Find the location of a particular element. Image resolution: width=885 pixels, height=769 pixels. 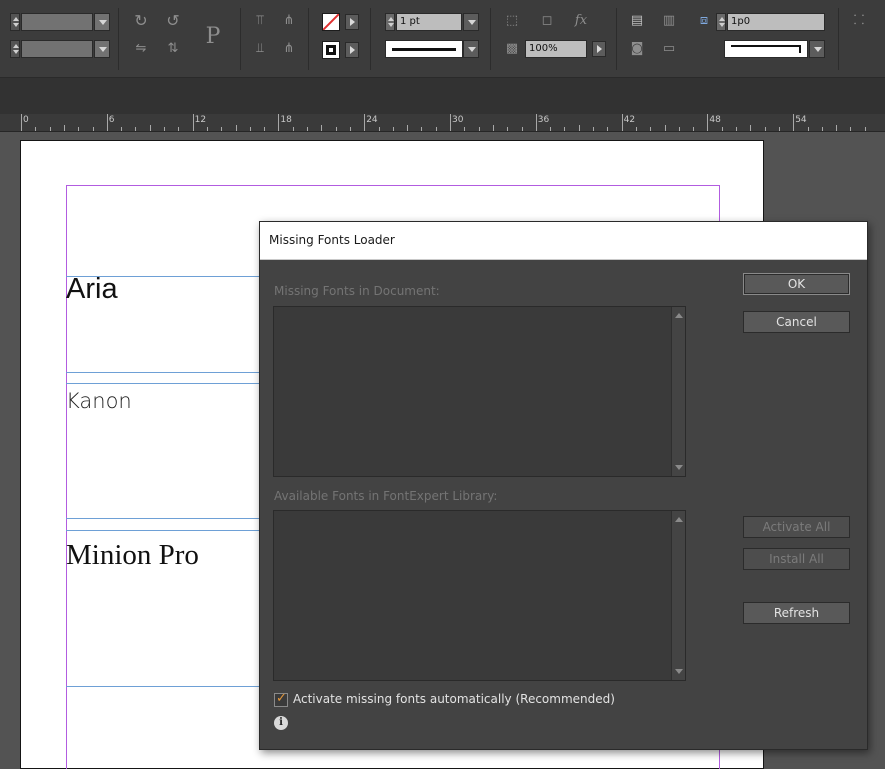

object-effect-icon: ◻ is located at coordinates (547, 21).